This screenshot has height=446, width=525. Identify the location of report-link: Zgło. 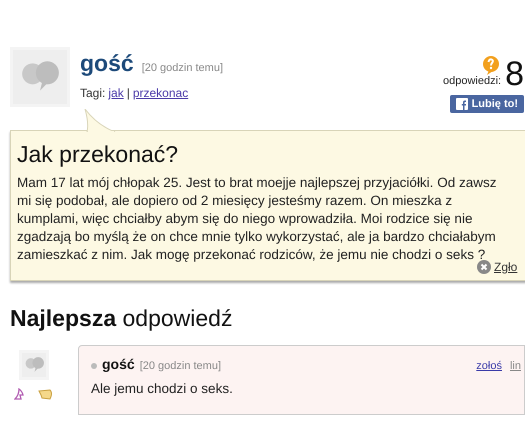
(506, 267).